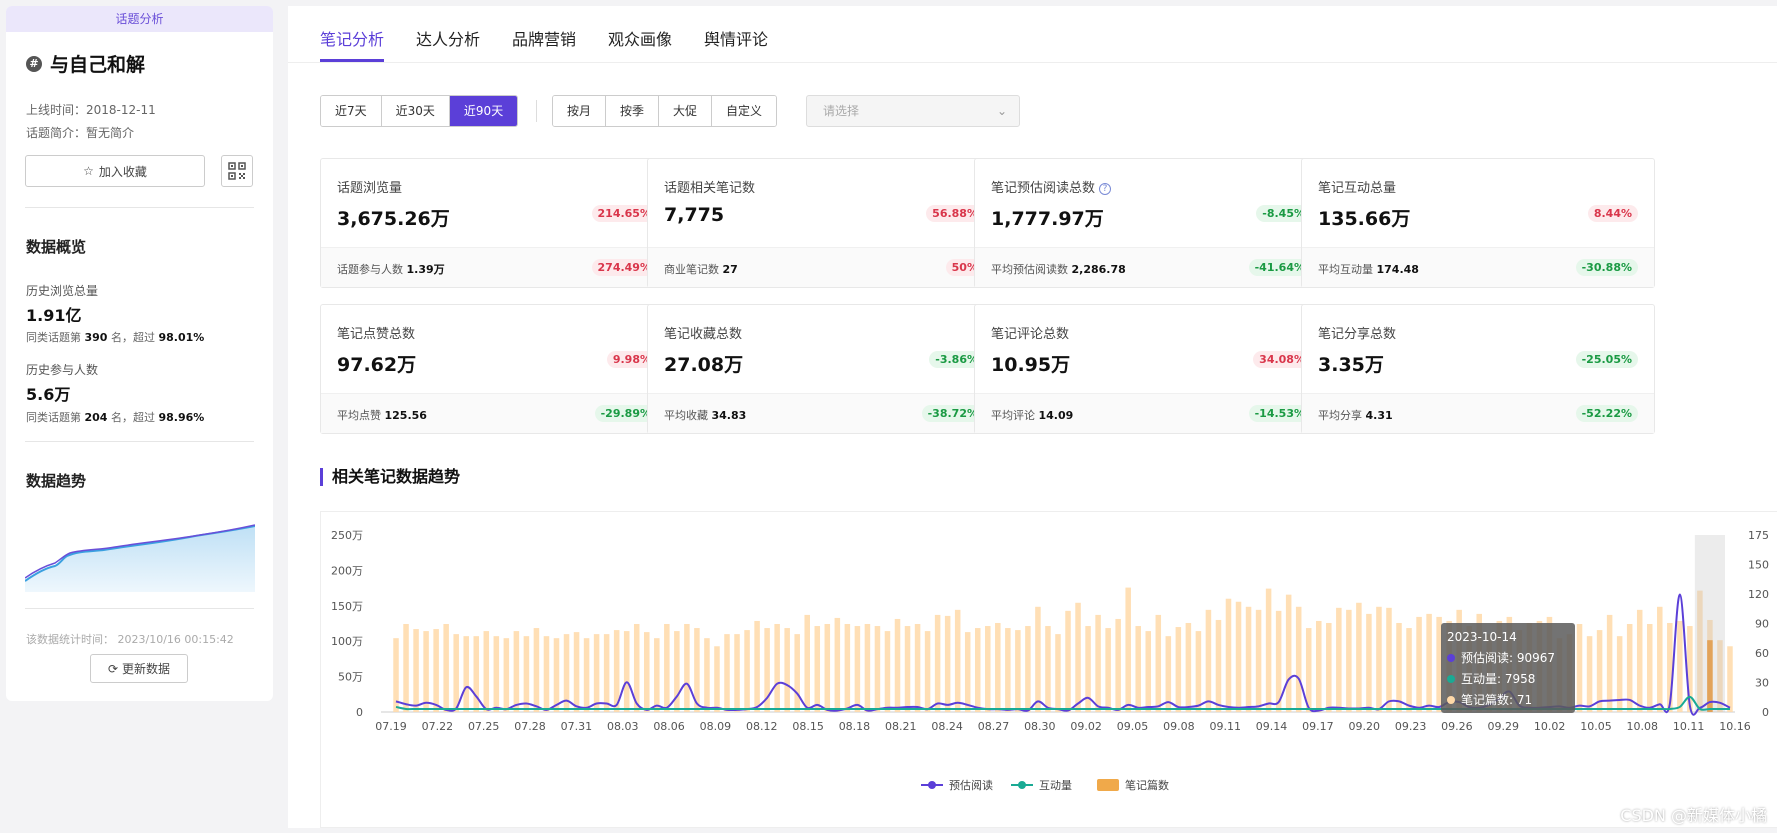 The image size is (1777, 833). What do you see at coordinates (544, 38) in the screenshot?
I see `tab-brand-marketing: 品牌营销` at bounding box center [544, 38].